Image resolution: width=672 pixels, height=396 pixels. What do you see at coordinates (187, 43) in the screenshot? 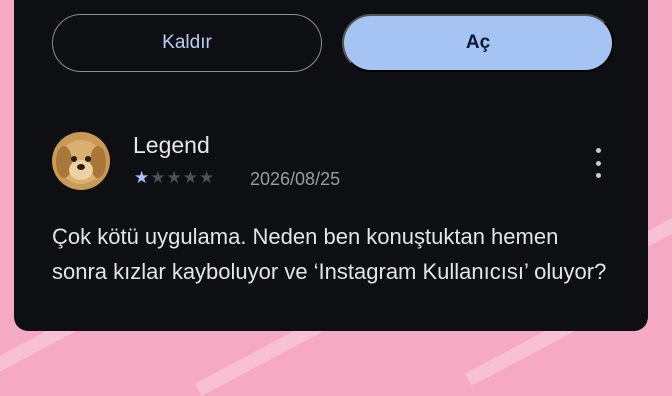
I see `remove-button: Kaldır` at bounding box center [187, 43].